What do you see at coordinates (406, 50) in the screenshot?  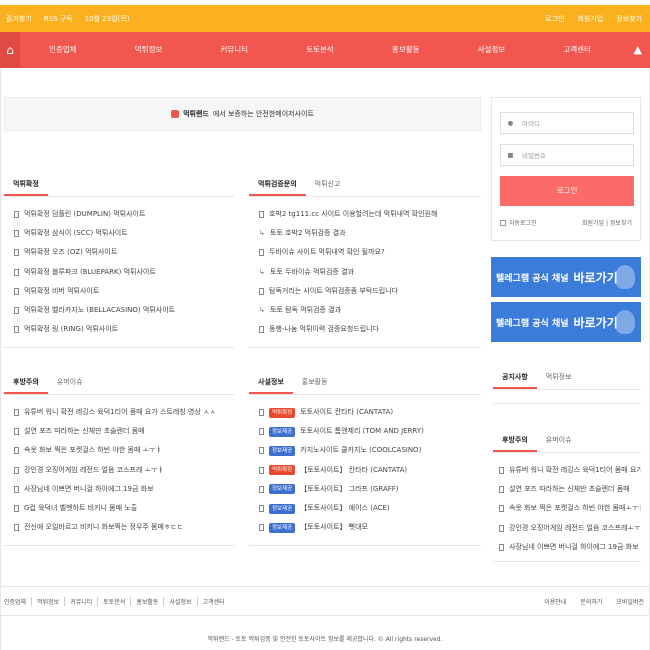 I see `nav-item-promotion: 홍보활동` at bounding box center [406, 50].